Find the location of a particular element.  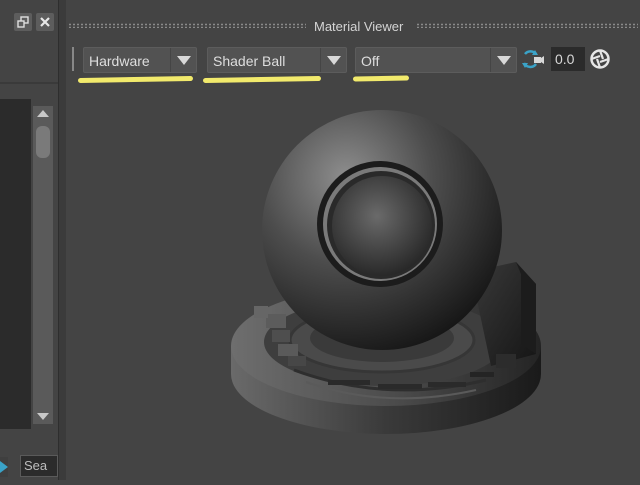

scroll-up-arrow-icon is located at coordinates (43, 113).